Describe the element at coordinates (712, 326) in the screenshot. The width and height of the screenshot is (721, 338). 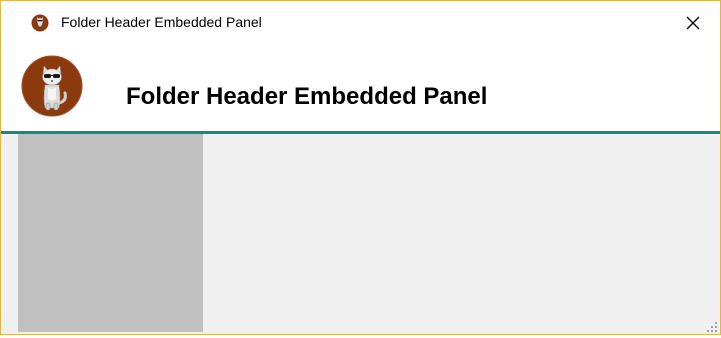
I see `resize-grip-icon` at that location.